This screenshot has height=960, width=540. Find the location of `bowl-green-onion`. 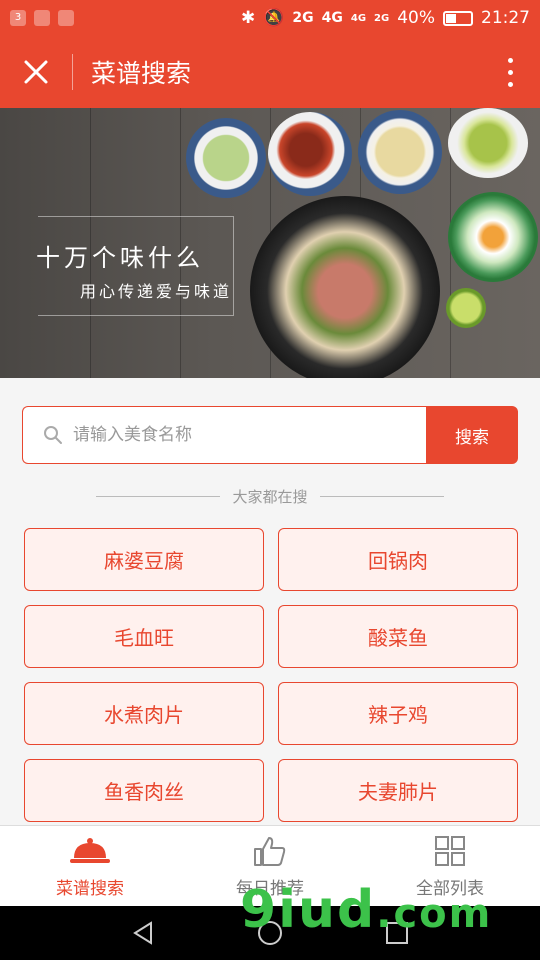

bowl-green-onion is located at coordinates (226, 158).